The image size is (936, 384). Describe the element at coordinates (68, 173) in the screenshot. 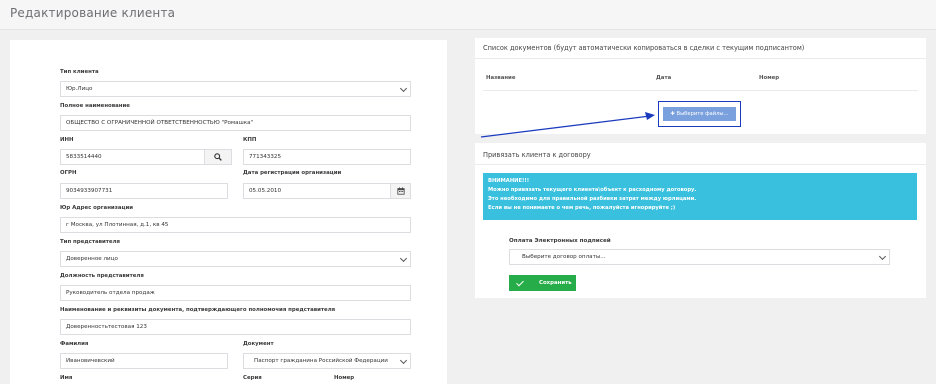

I see `ogrn-label: ОГРН` at that location.